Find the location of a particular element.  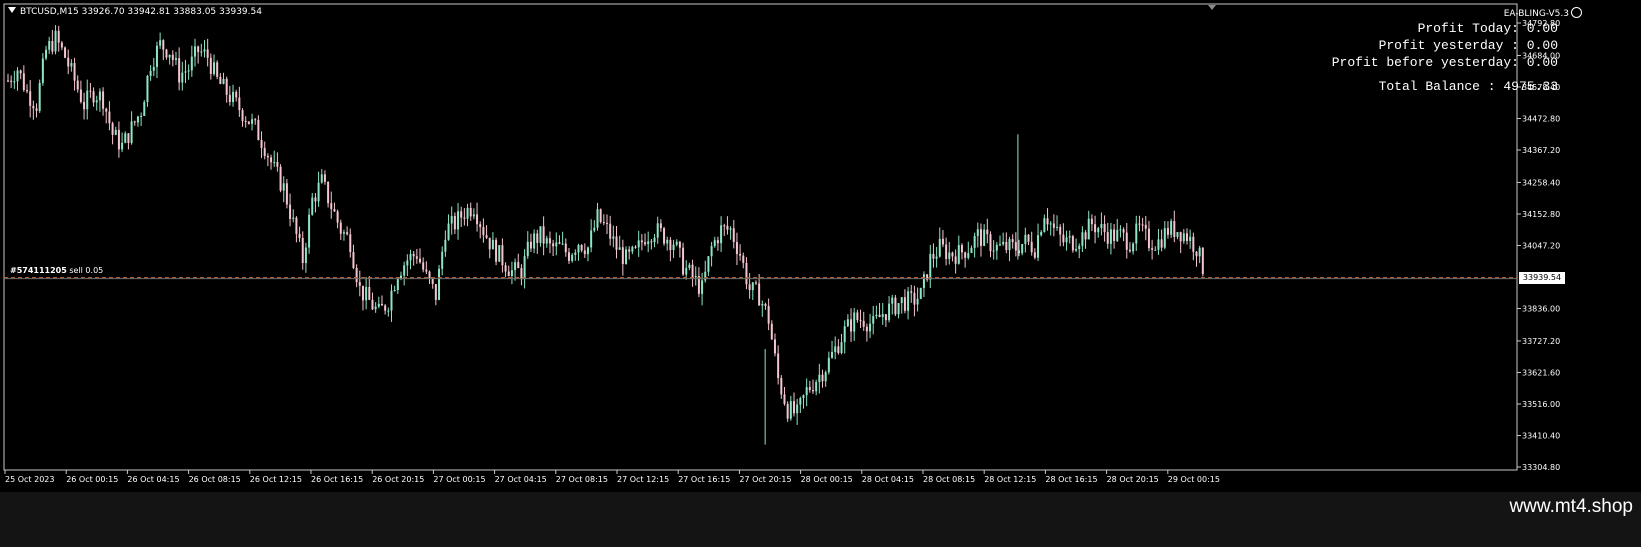

time-tick-label: 26 Oct 04:15 is located at coordinates (153, 479).